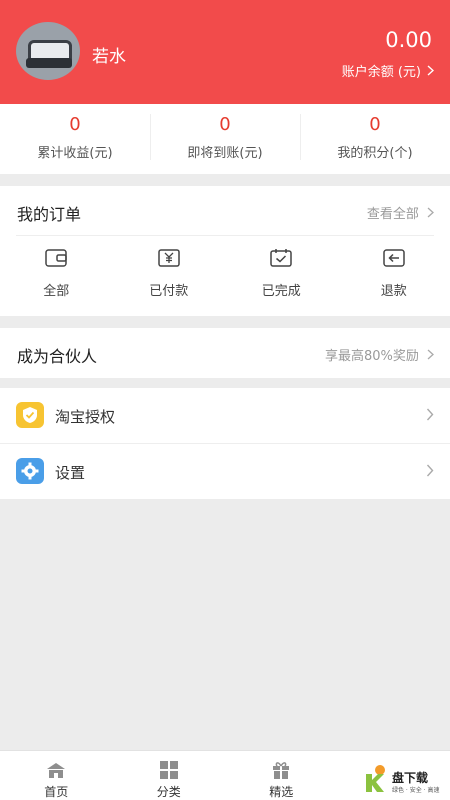 Image resolution: width=450 pixels, height=800 pixels. Describe the element at coordinates (75, 139) in the screenshot. I see `stat-total-earnings: 0 累计收益(元)` at that location.